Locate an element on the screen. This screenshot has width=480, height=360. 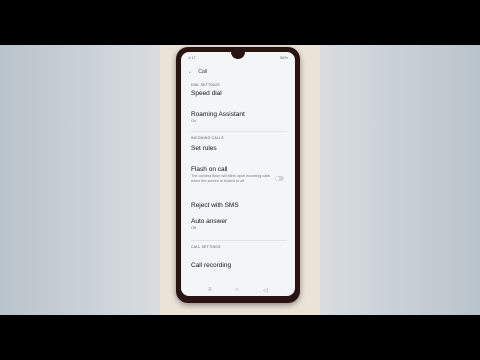
set-rules-item: Set rules is located at coordinates (204, 148).